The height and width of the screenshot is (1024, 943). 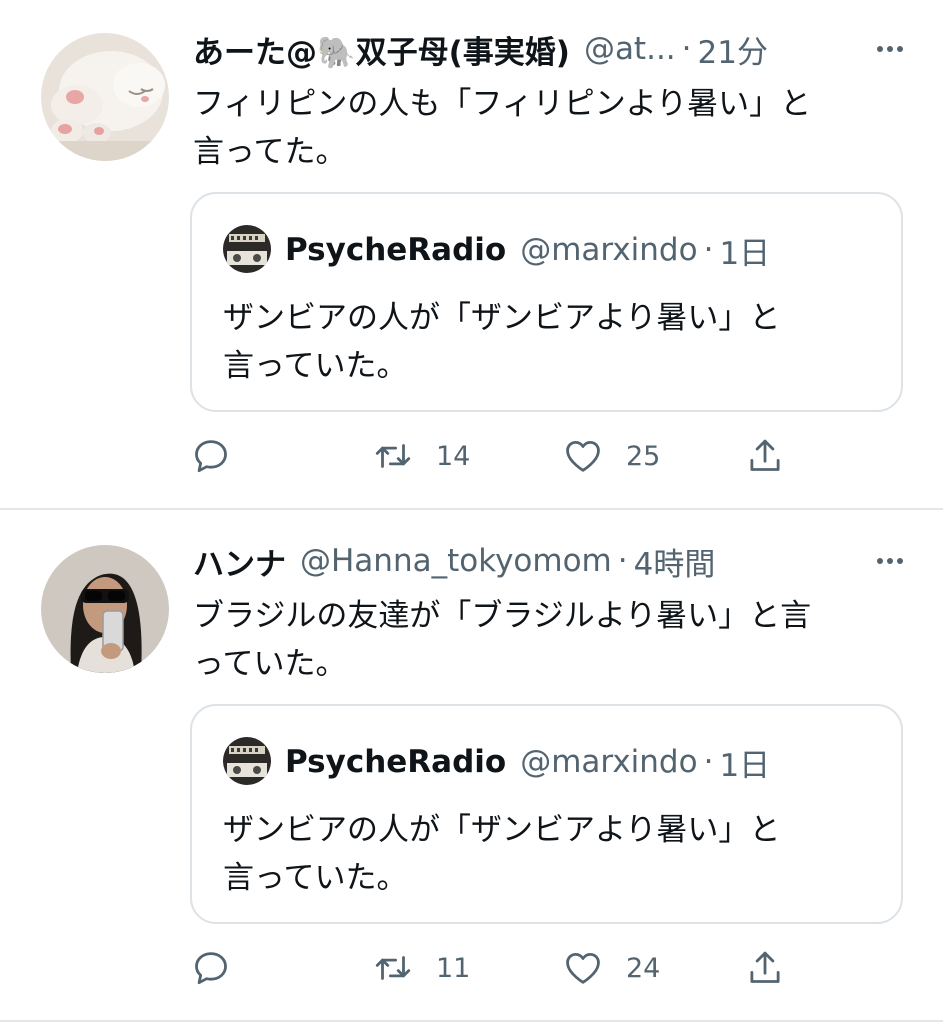 What do you see at coordinates (643, 456) in the screenshot?
I see `like-count: 25` at bounding box center [643, 456].